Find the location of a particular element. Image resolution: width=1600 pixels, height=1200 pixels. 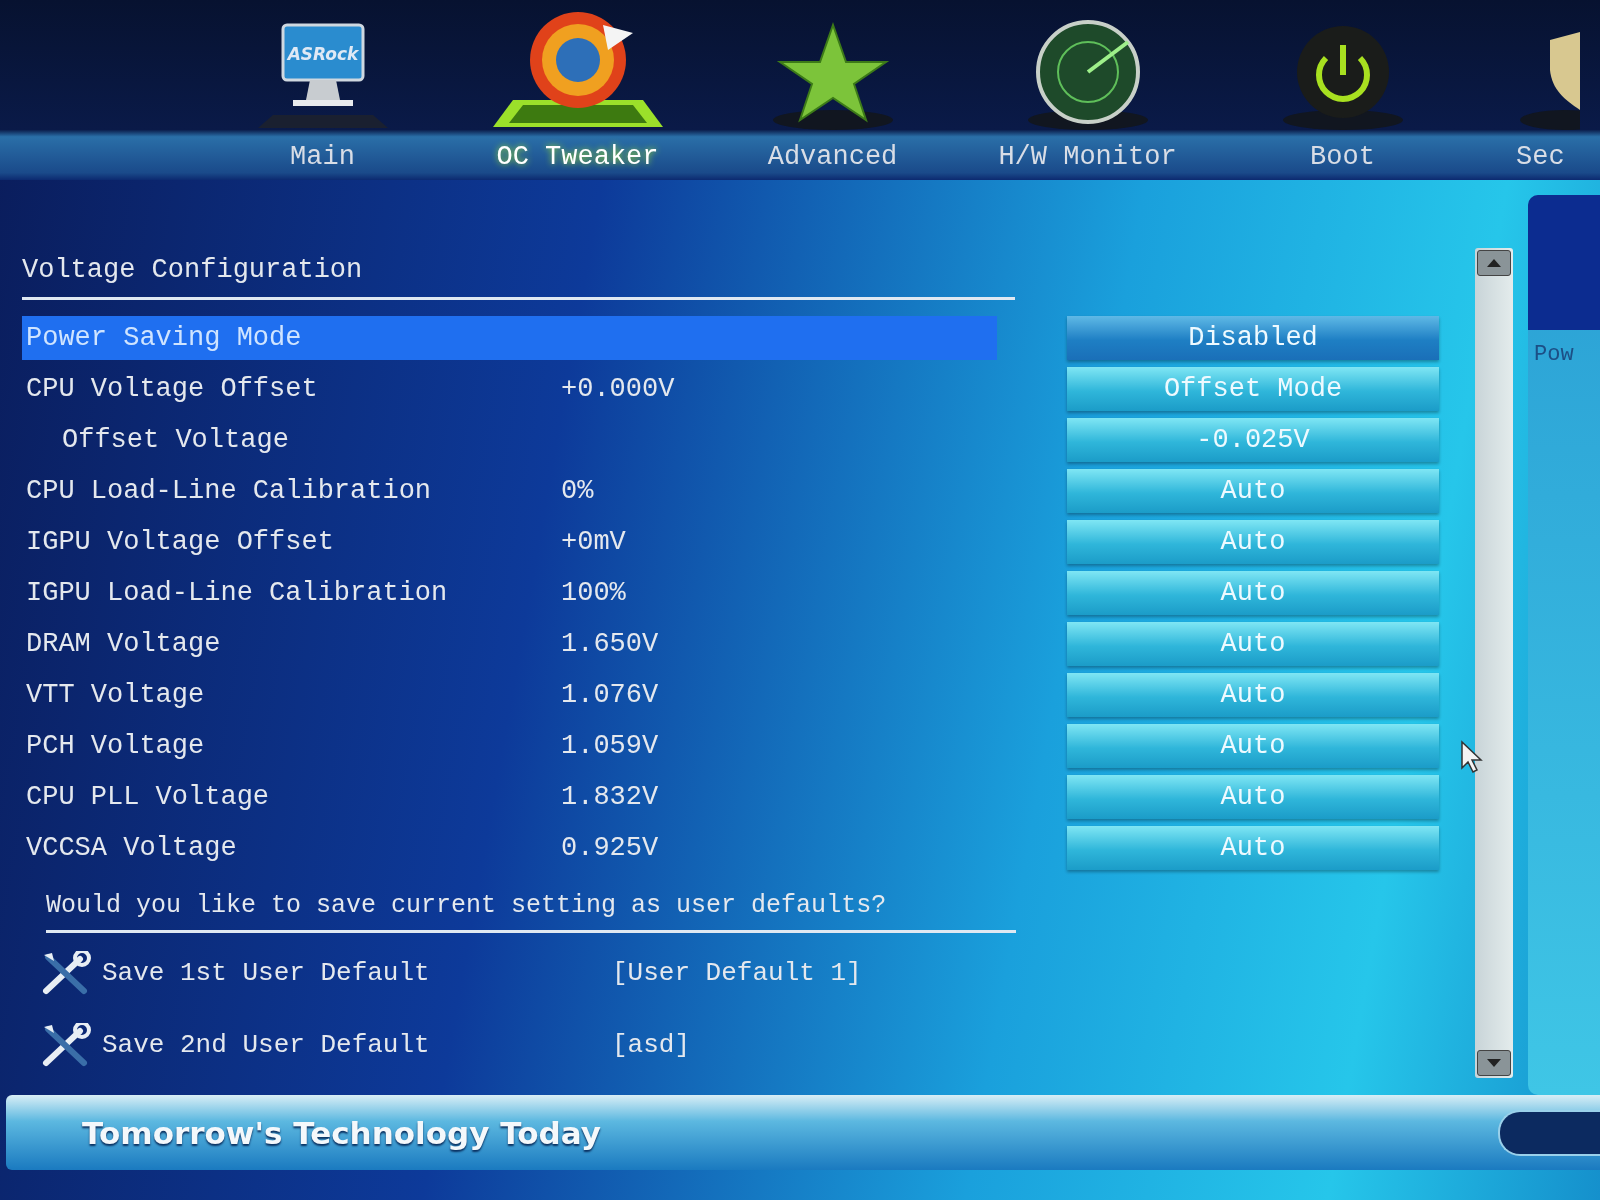

setting-value: 0.925V is located at coordinates (610, 847).